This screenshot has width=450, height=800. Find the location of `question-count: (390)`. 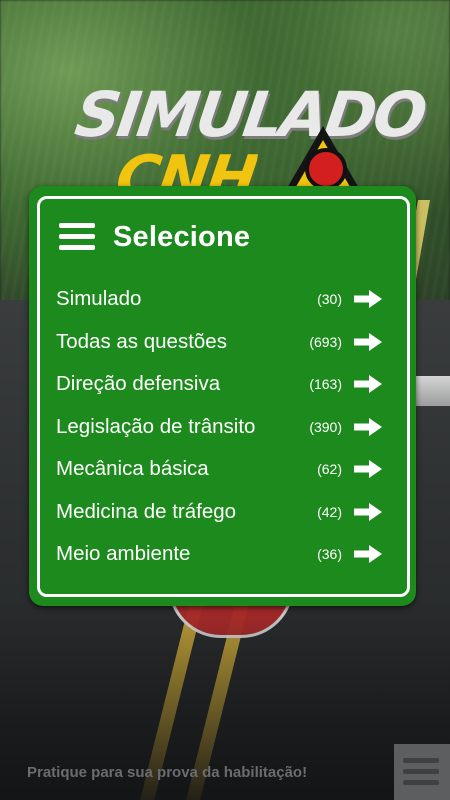

question-count: (390) is located at coordinates (325, 426).